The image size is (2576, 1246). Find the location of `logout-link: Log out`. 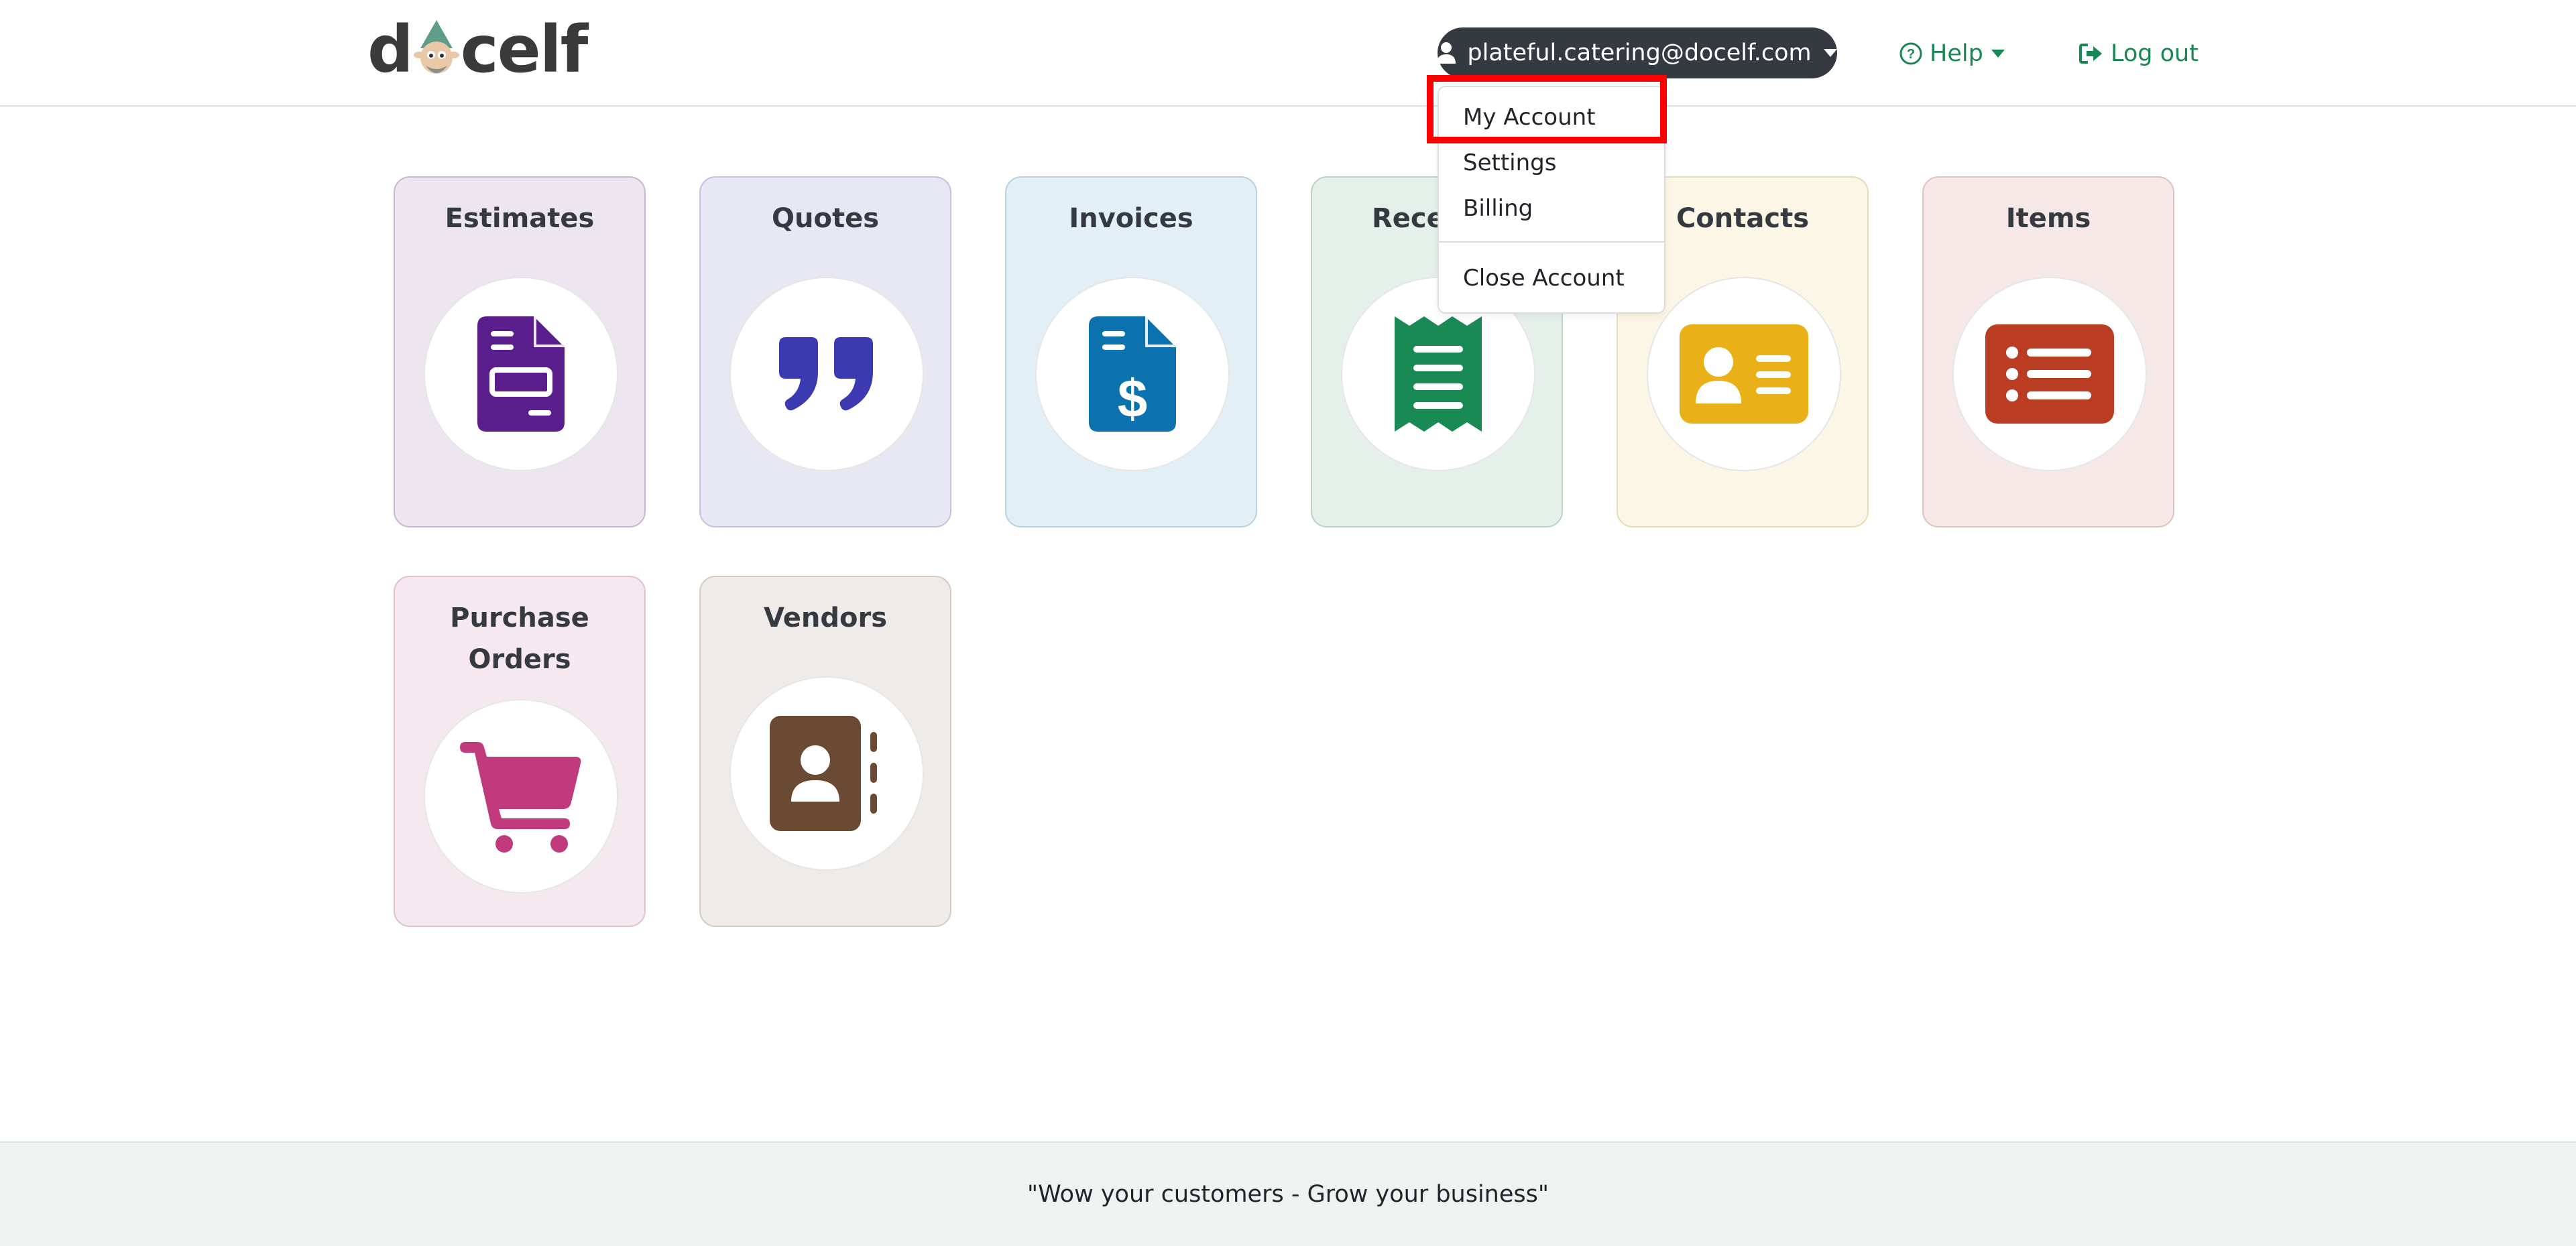

logout-link: Log out is located at coordinates (2139, 54).